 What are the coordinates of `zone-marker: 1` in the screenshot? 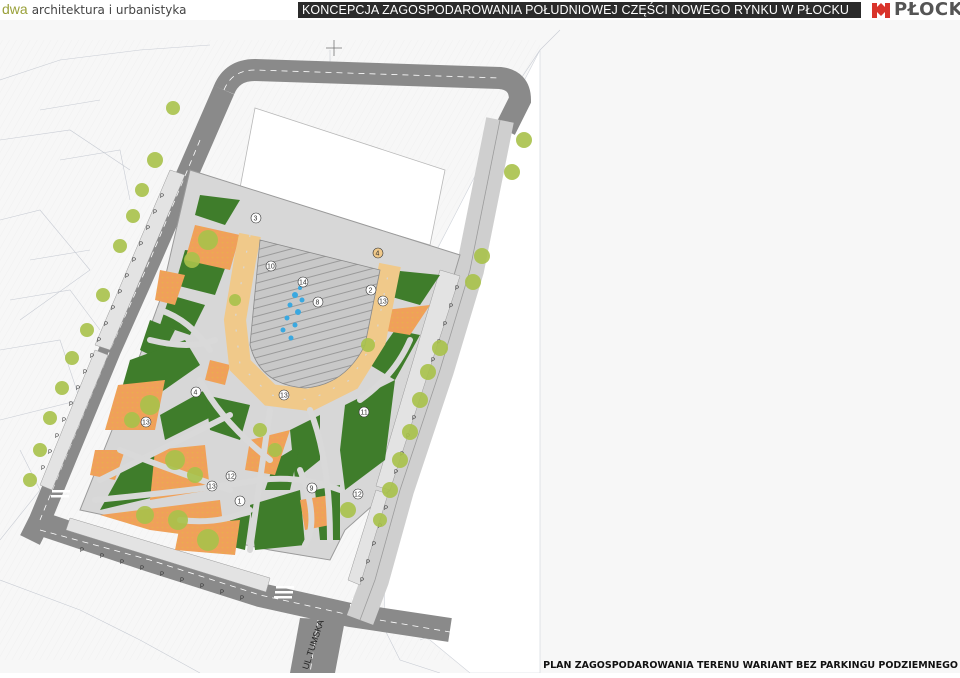 It's located at (240, 501).